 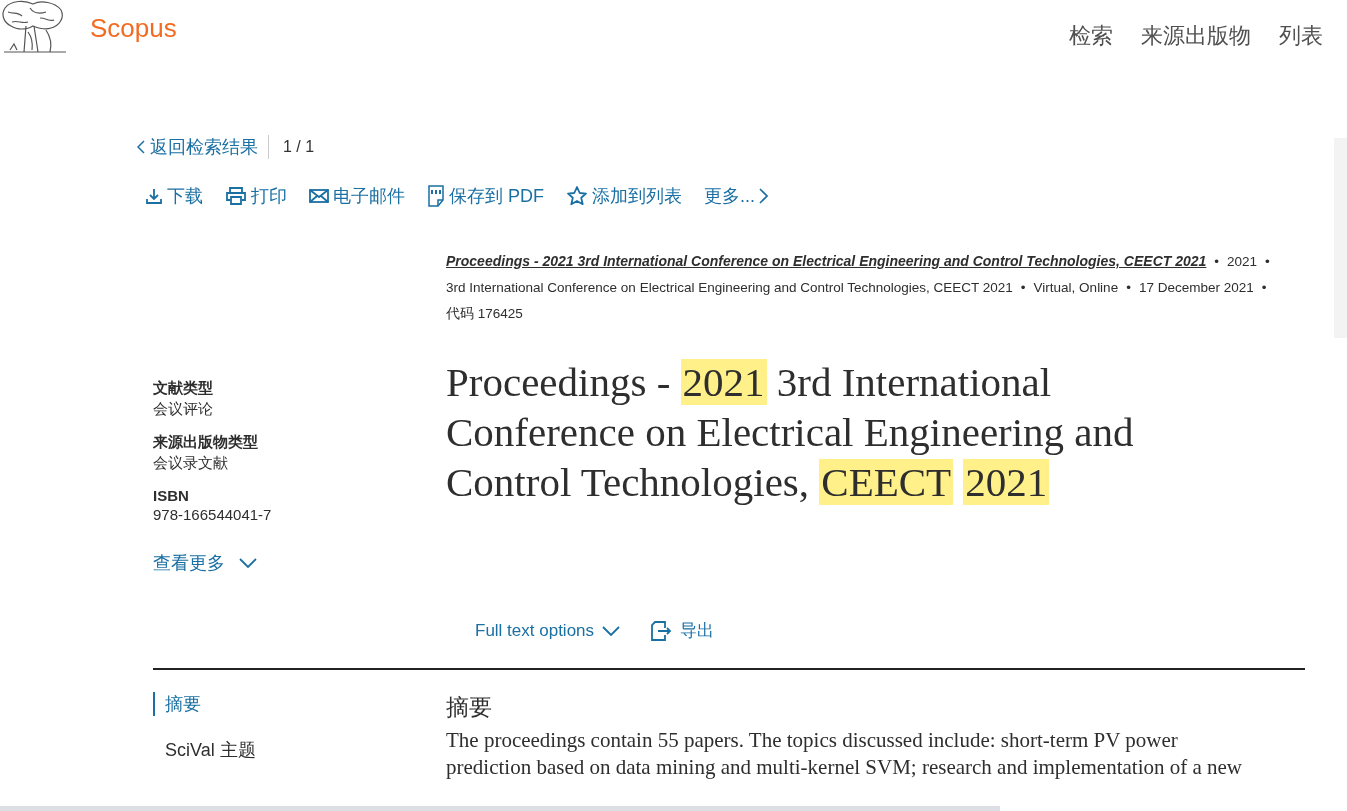 What do you see at coordinates (183, 388) in the screenshot?
I see `detail-label: 文献类型` at bounding box center [183, 388].